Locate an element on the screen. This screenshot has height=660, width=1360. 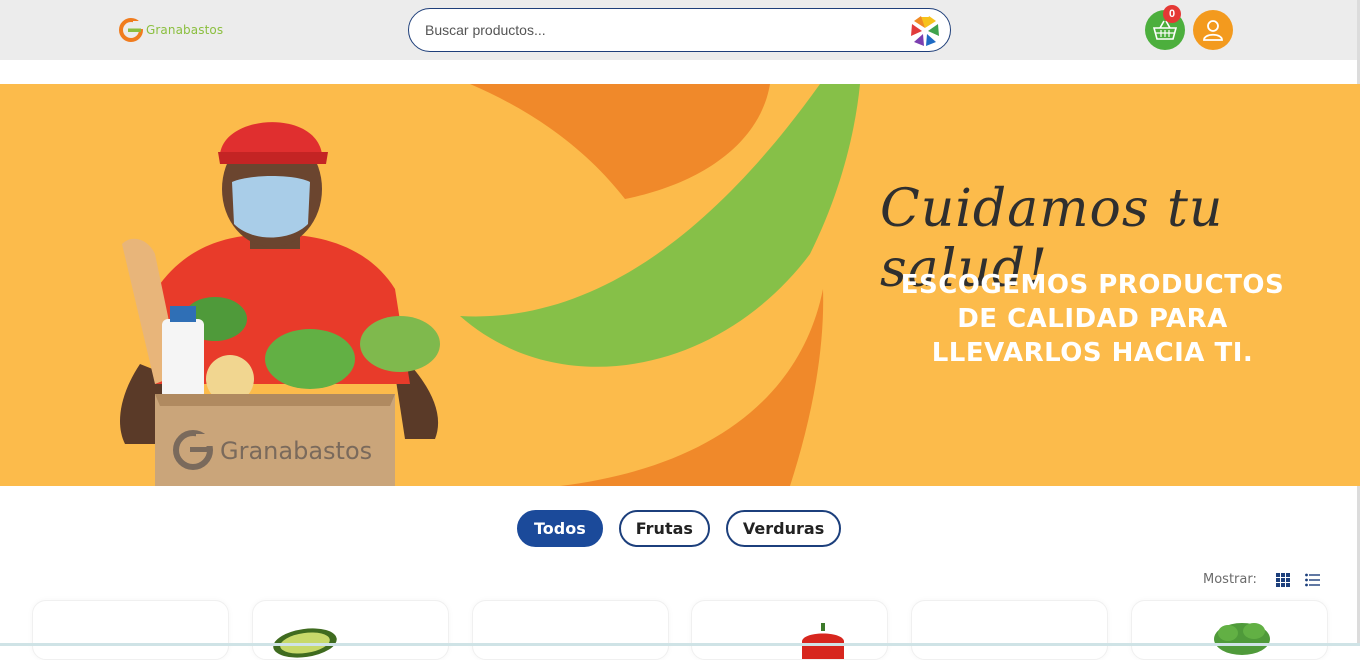
filter-verduras: Verduras is located at coordinates (783, 528).